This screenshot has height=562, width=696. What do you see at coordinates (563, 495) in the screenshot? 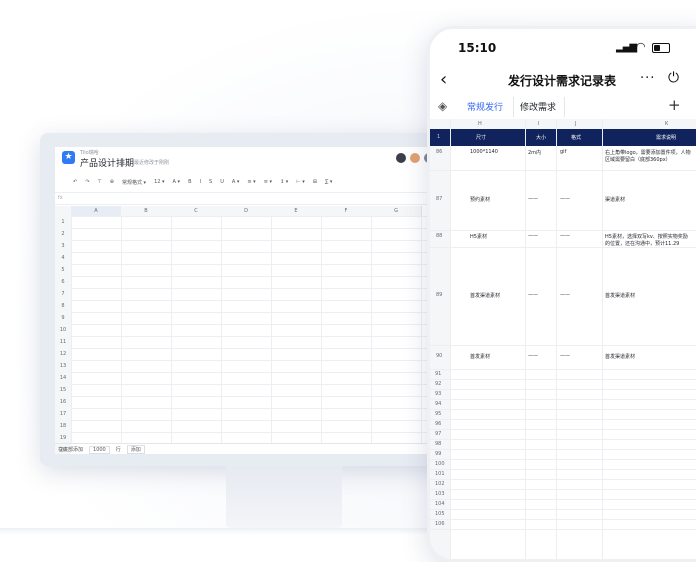
I see `table-row: 103` at bounding box center [563, 495].